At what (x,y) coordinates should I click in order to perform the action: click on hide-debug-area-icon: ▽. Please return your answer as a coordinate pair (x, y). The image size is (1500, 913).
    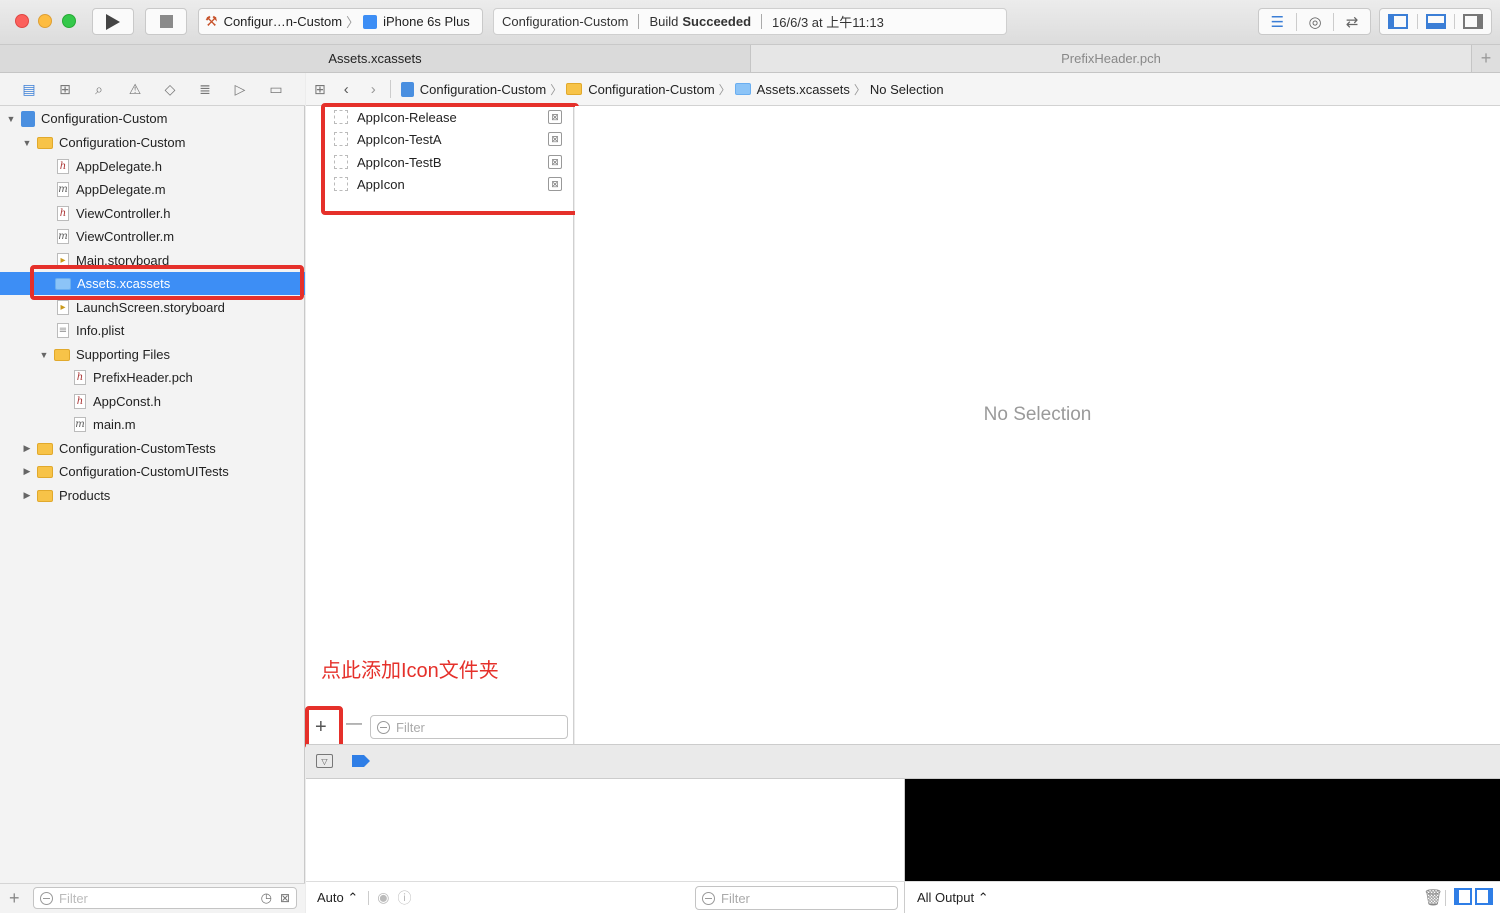
    Looking at the image, I should click on (324, 761).